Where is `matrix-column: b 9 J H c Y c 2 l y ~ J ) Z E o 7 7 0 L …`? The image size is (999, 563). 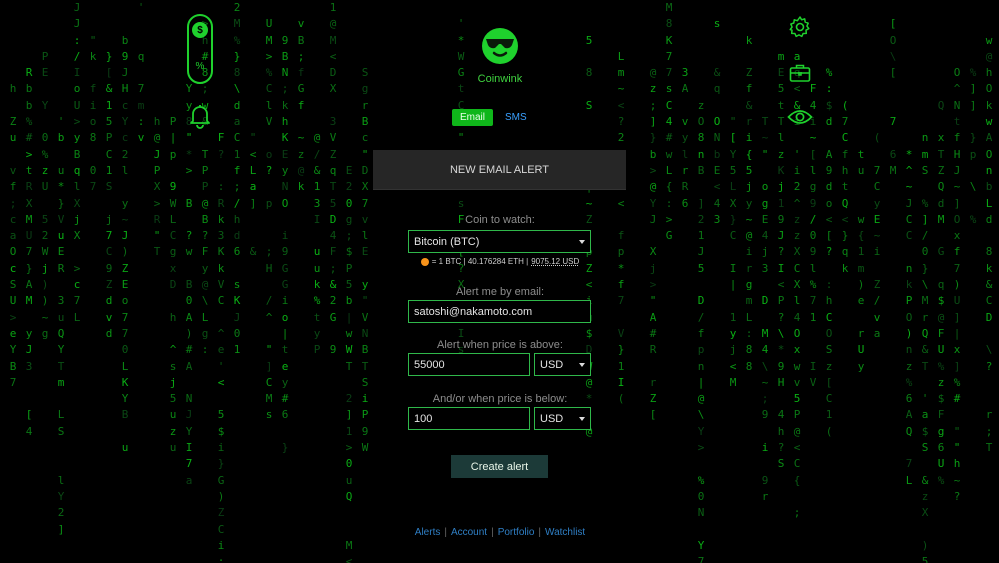
matrix-column: b 9 J H c Y c 2 l y ~ J ) Z E o 7 7 0 L … is located at coordinates (125, 244).